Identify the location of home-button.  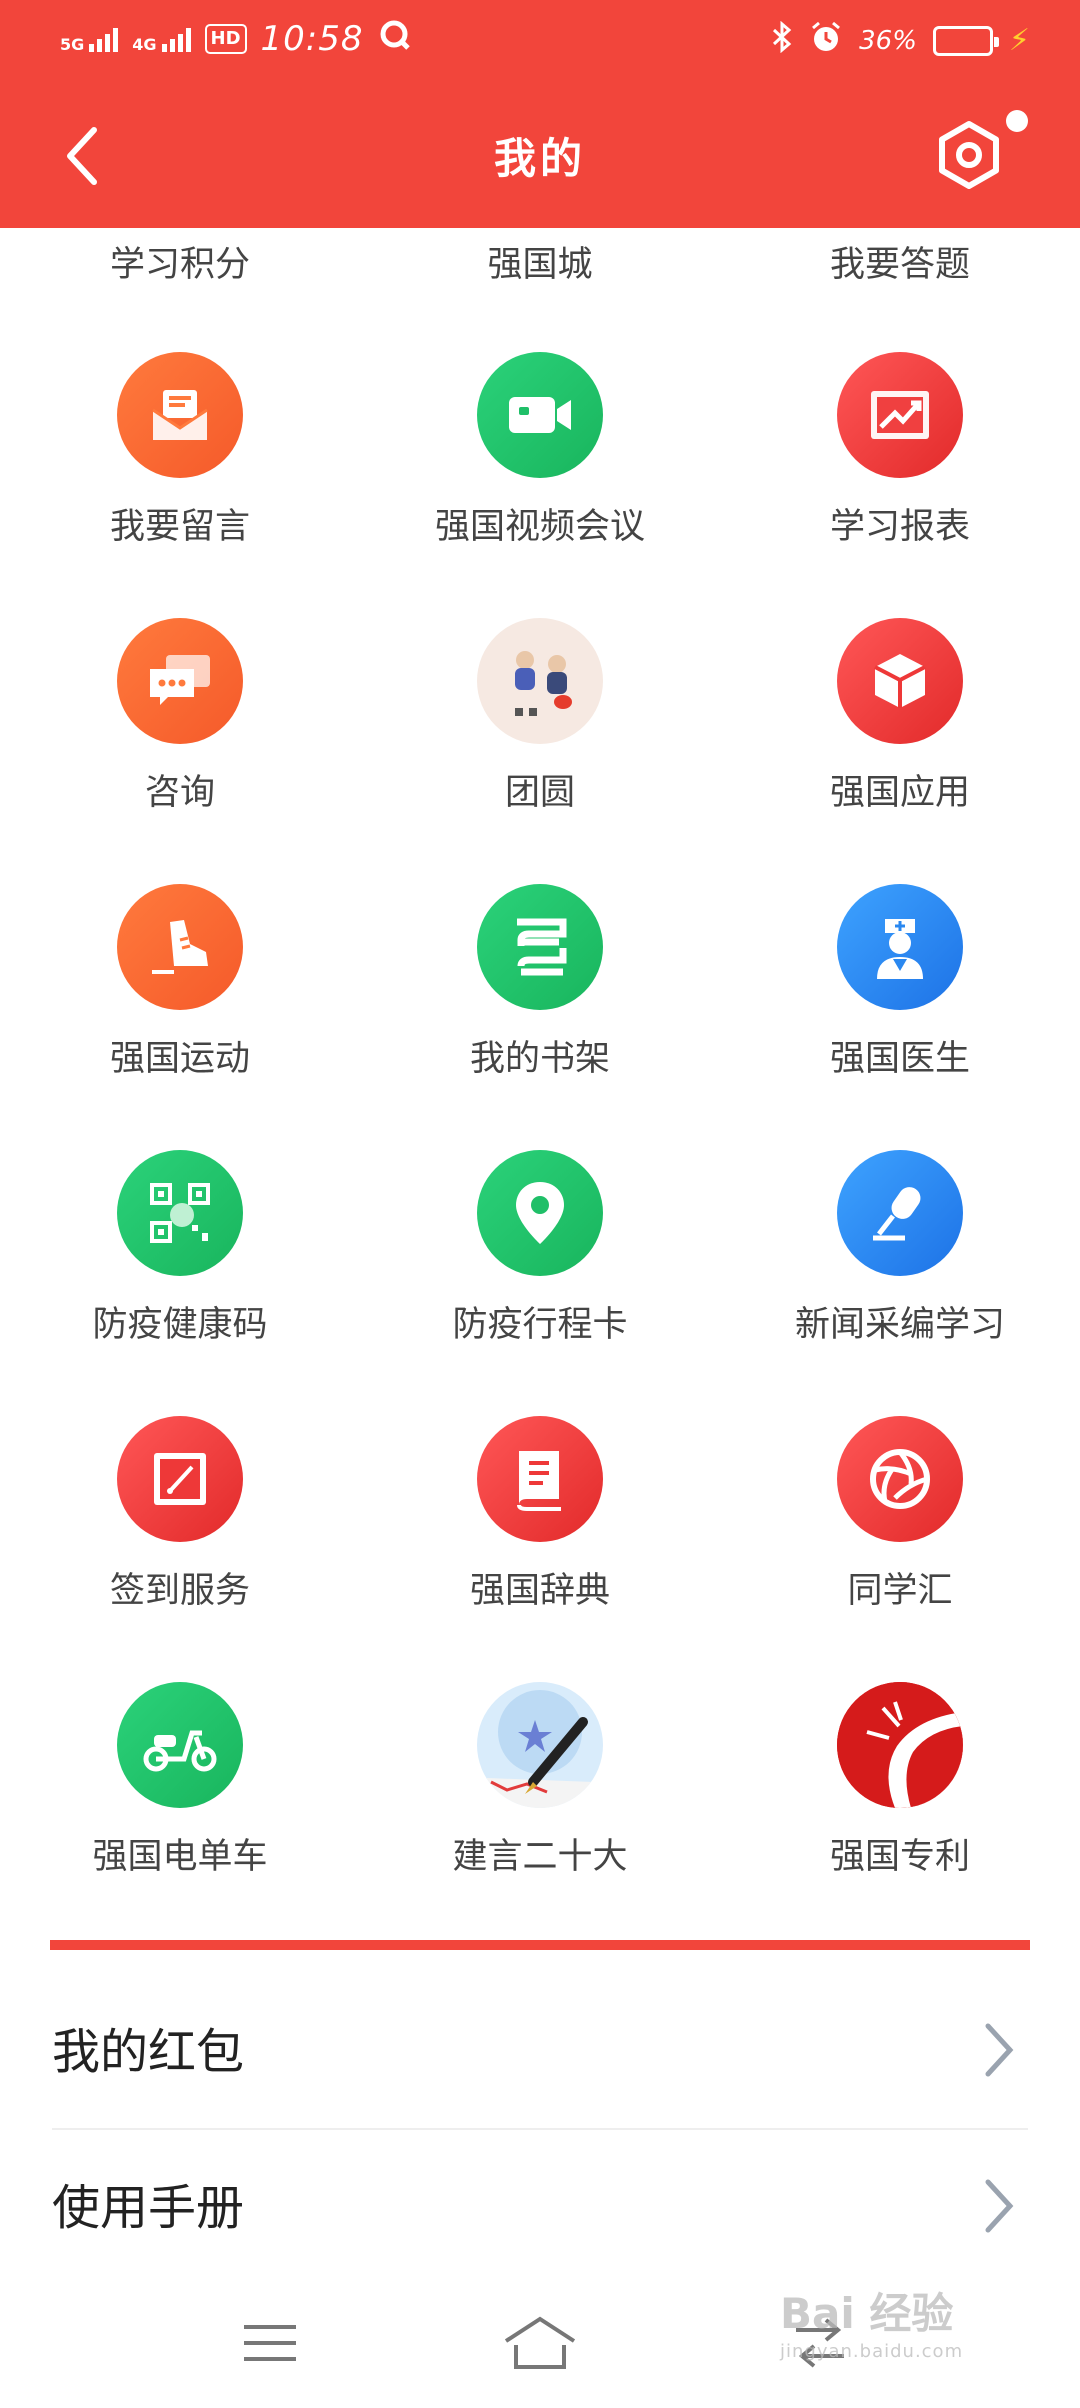
(540, 2343).